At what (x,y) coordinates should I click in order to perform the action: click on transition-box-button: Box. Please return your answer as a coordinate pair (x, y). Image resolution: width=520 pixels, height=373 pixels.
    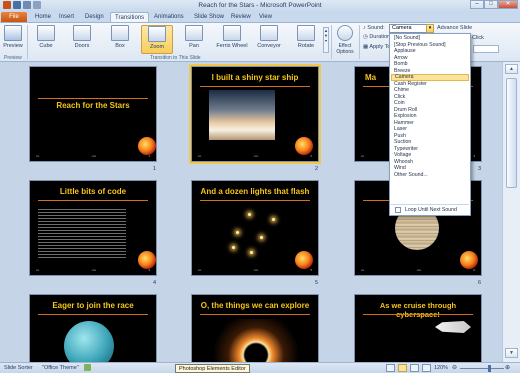
    Looking at the image, I should click on (120, 39).